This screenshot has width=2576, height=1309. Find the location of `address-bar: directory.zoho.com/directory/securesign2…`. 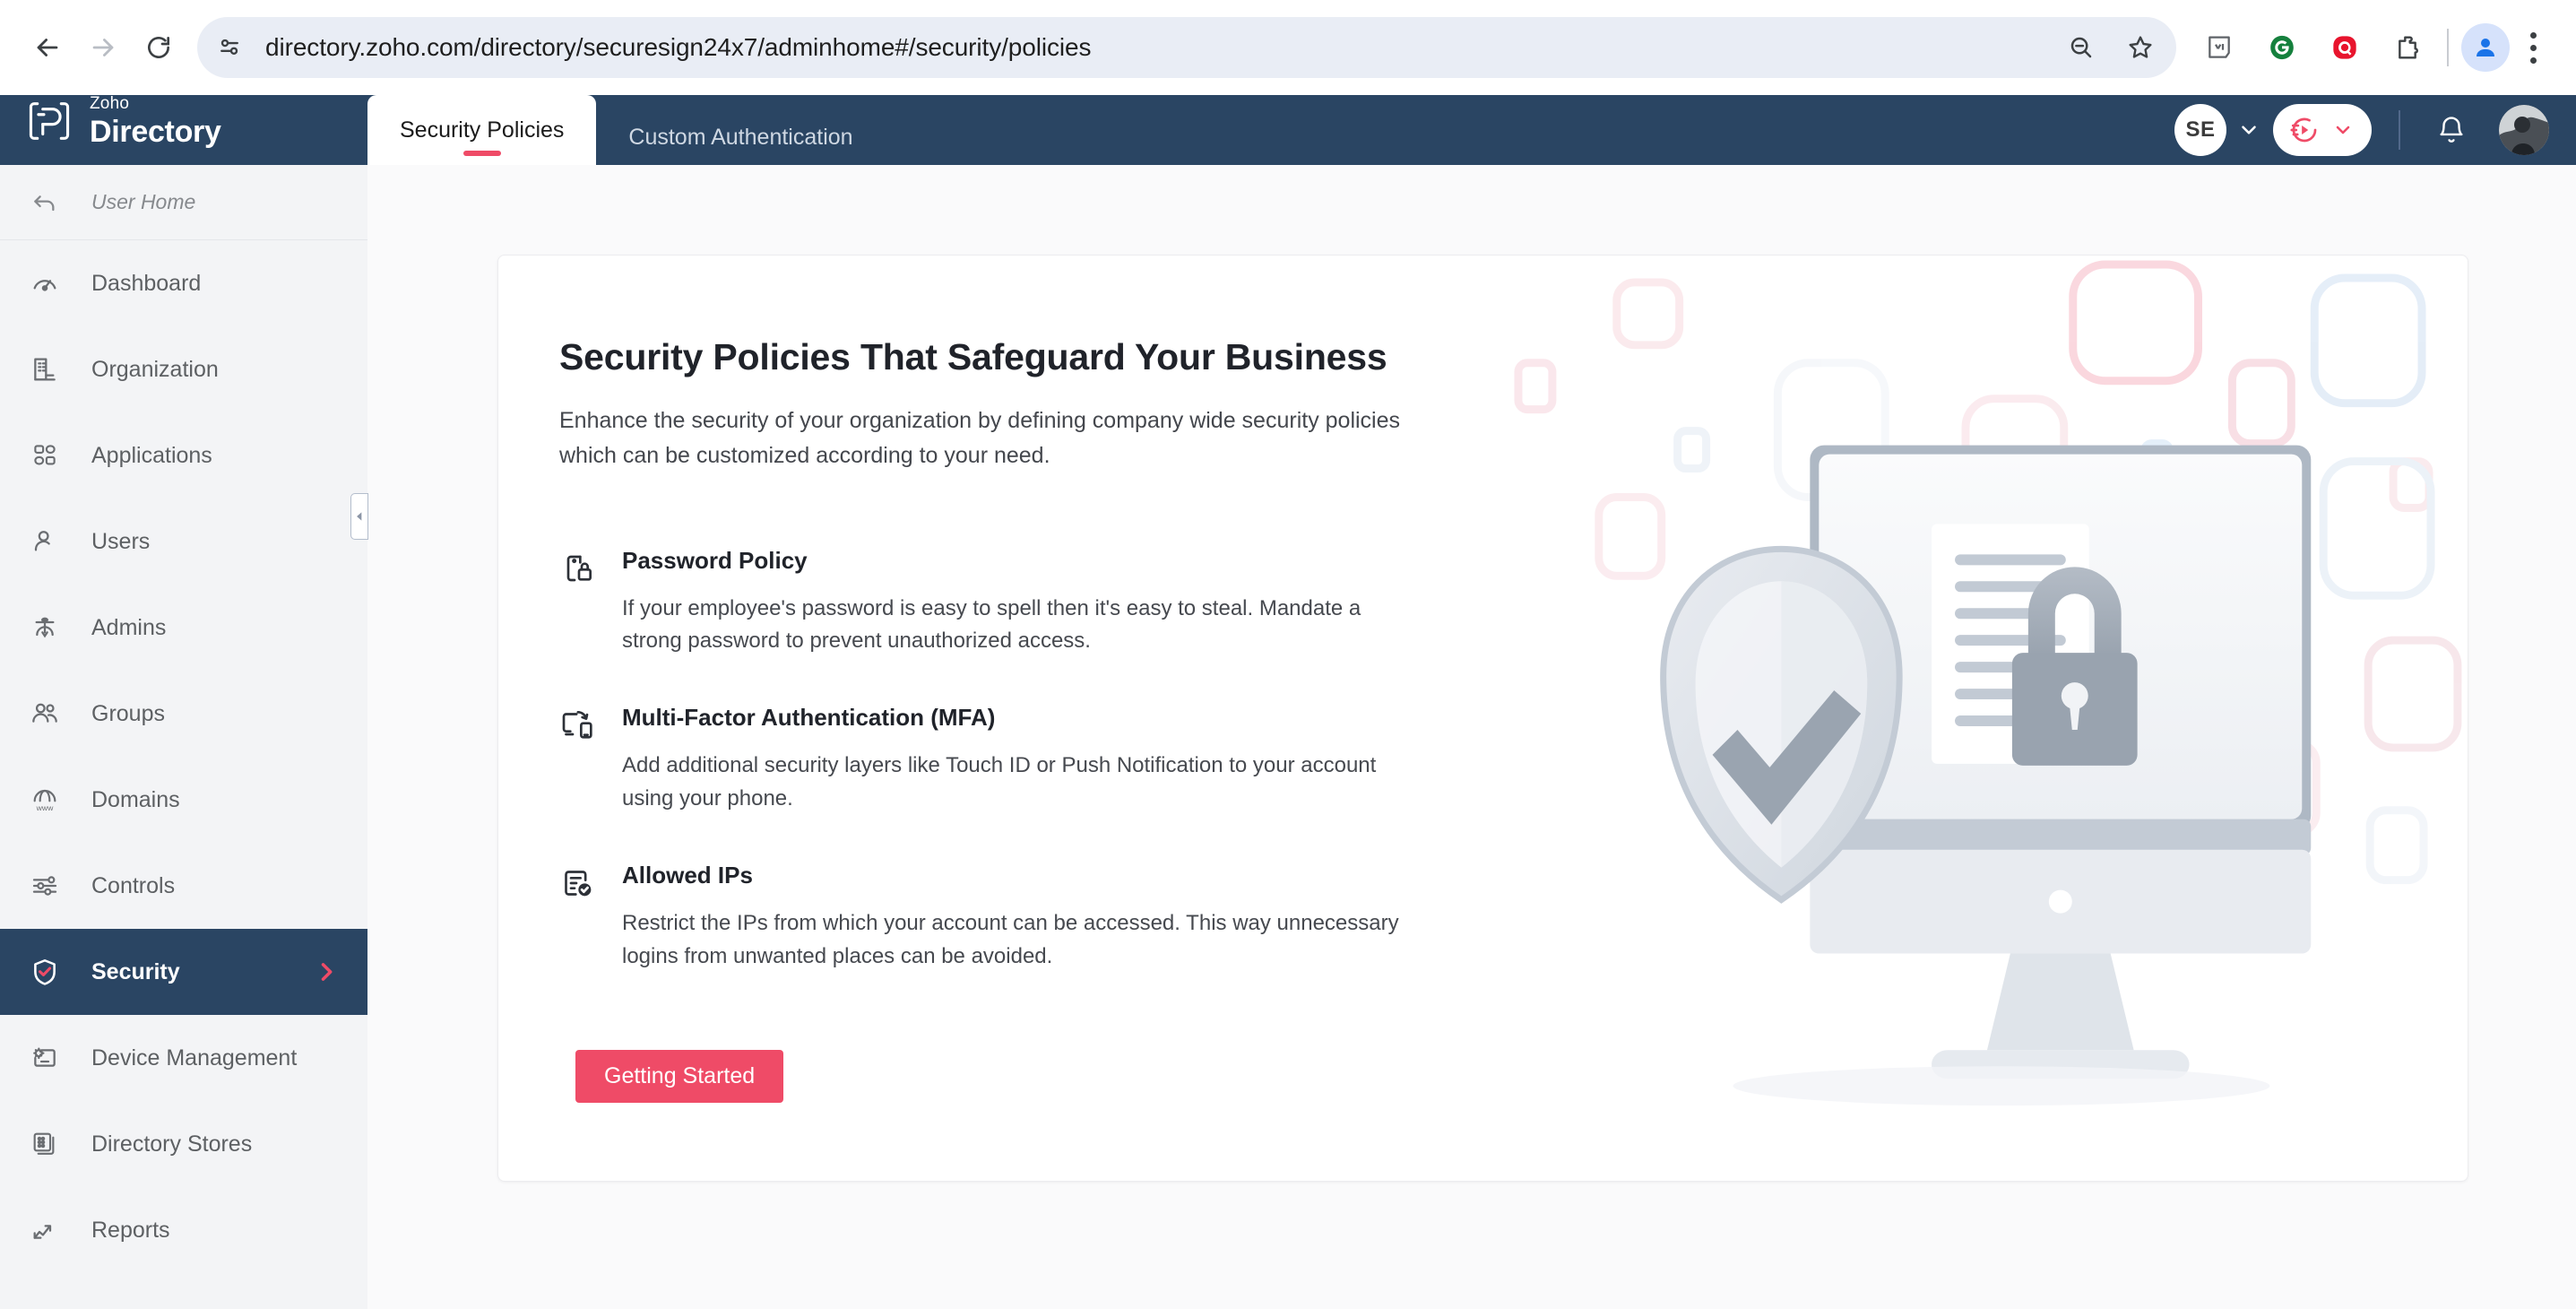

address-bar: directory.zoho.com/directory/securesign2… is located at coordinates (1186, 47).